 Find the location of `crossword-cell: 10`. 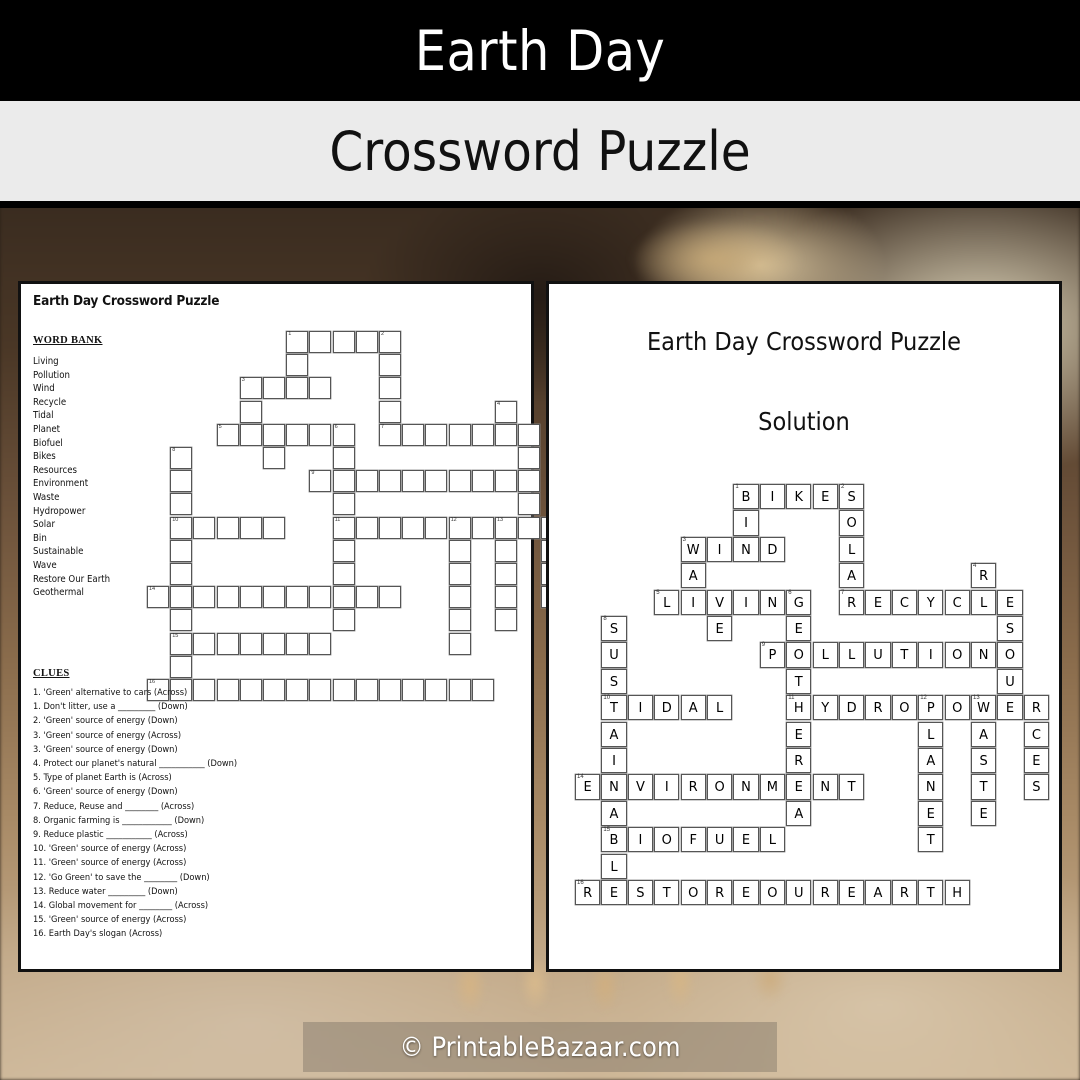

crossword-cell: 10 is located at coordinates (181, 527).